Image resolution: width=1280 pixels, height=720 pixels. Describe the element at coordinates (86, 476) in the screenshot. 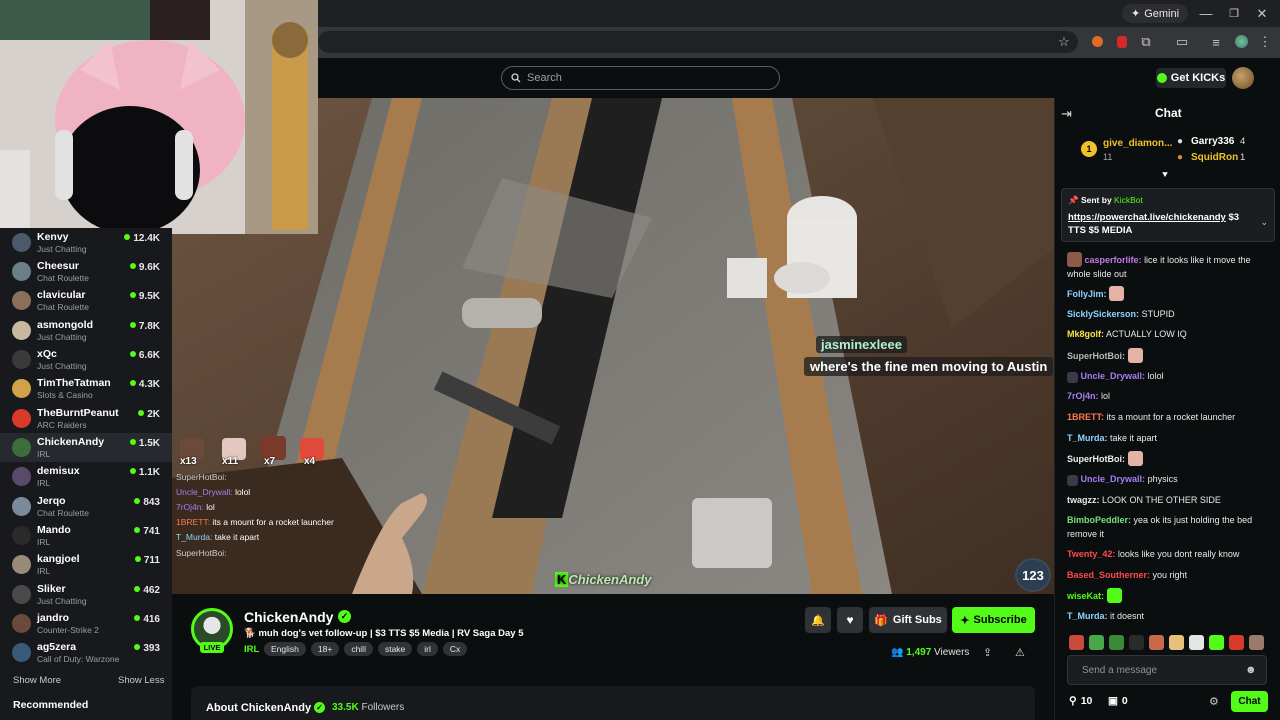

I see `sidebar-channel-demisux: demisux IRL 1.1K` at that location.